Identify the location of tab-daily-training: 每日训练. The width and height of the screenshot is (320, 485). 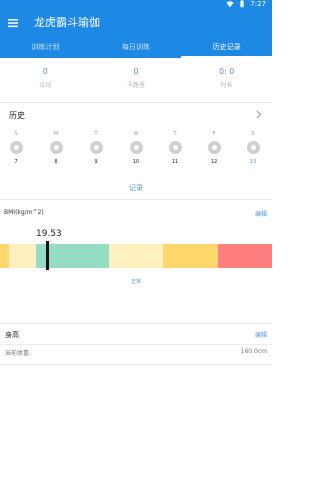
(136, 48).